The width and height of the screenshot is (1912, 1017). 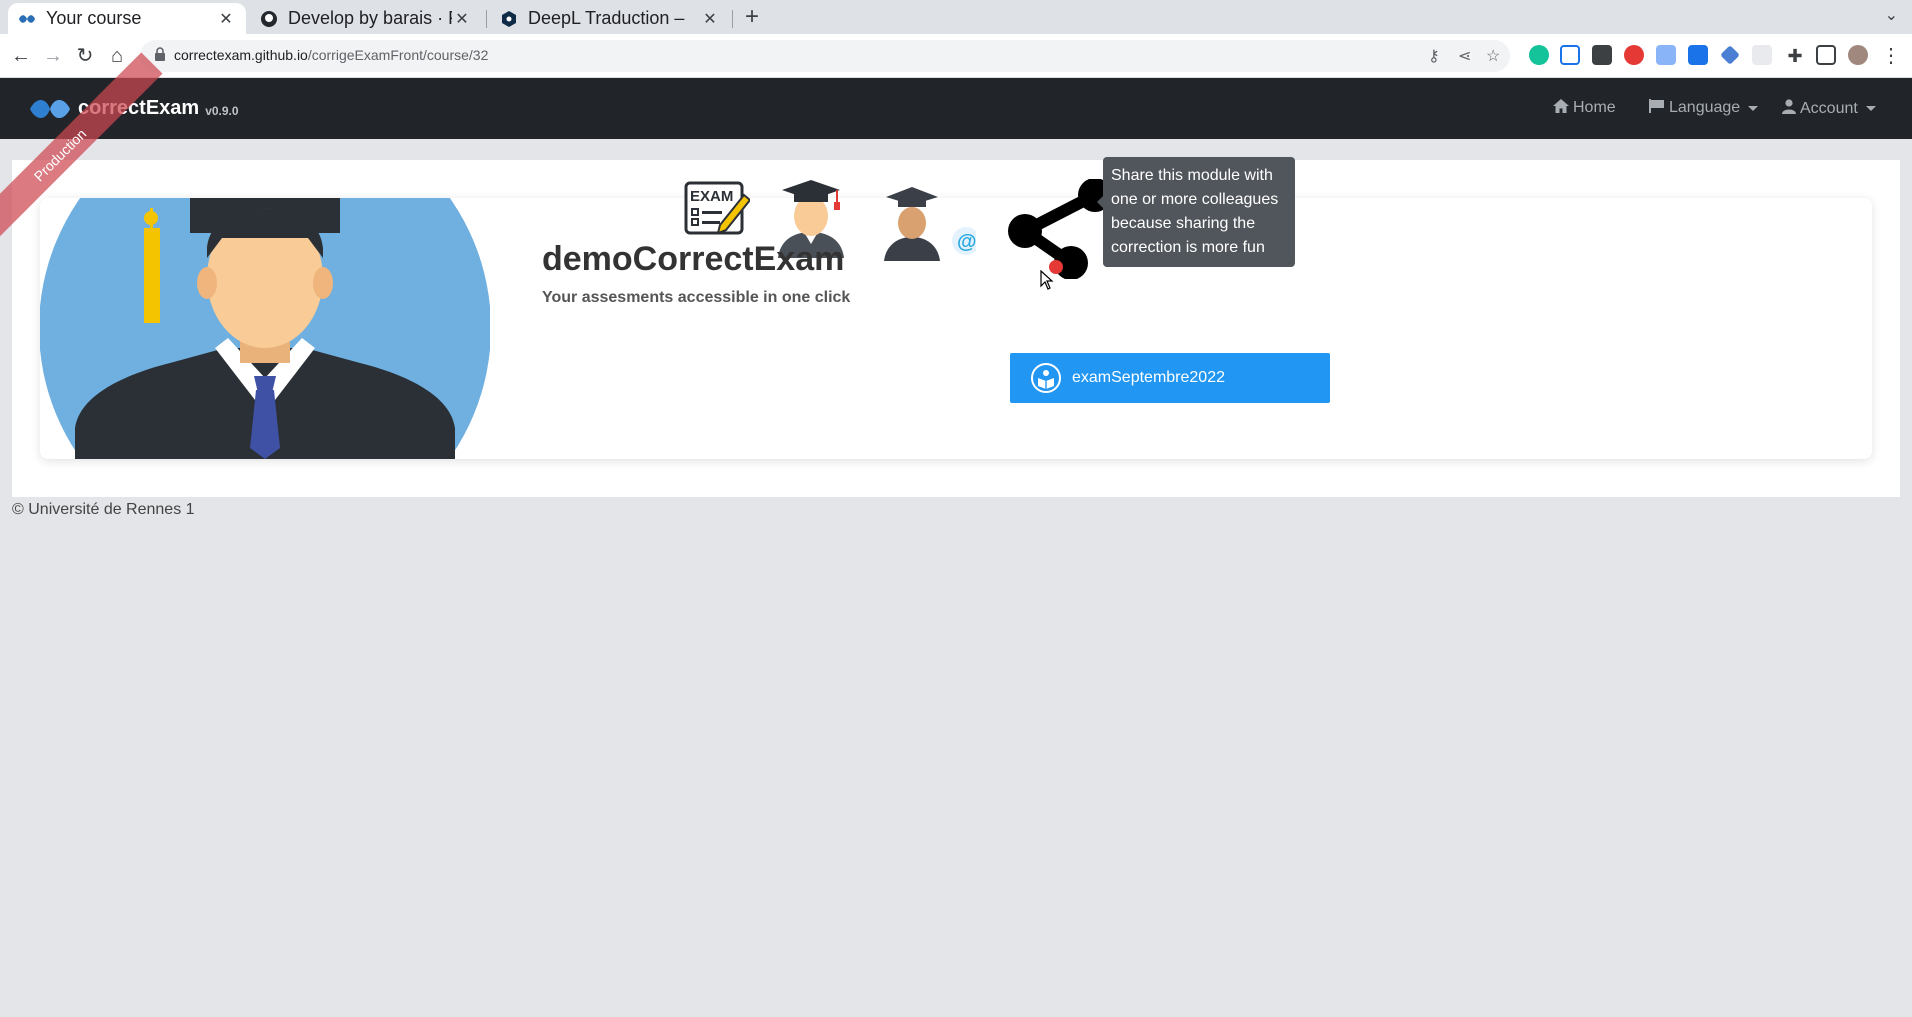 What do you see at coordinates (117, 56) in the screenshot?
I see `home-icon: ⌂` at bounding box center [117, 56].